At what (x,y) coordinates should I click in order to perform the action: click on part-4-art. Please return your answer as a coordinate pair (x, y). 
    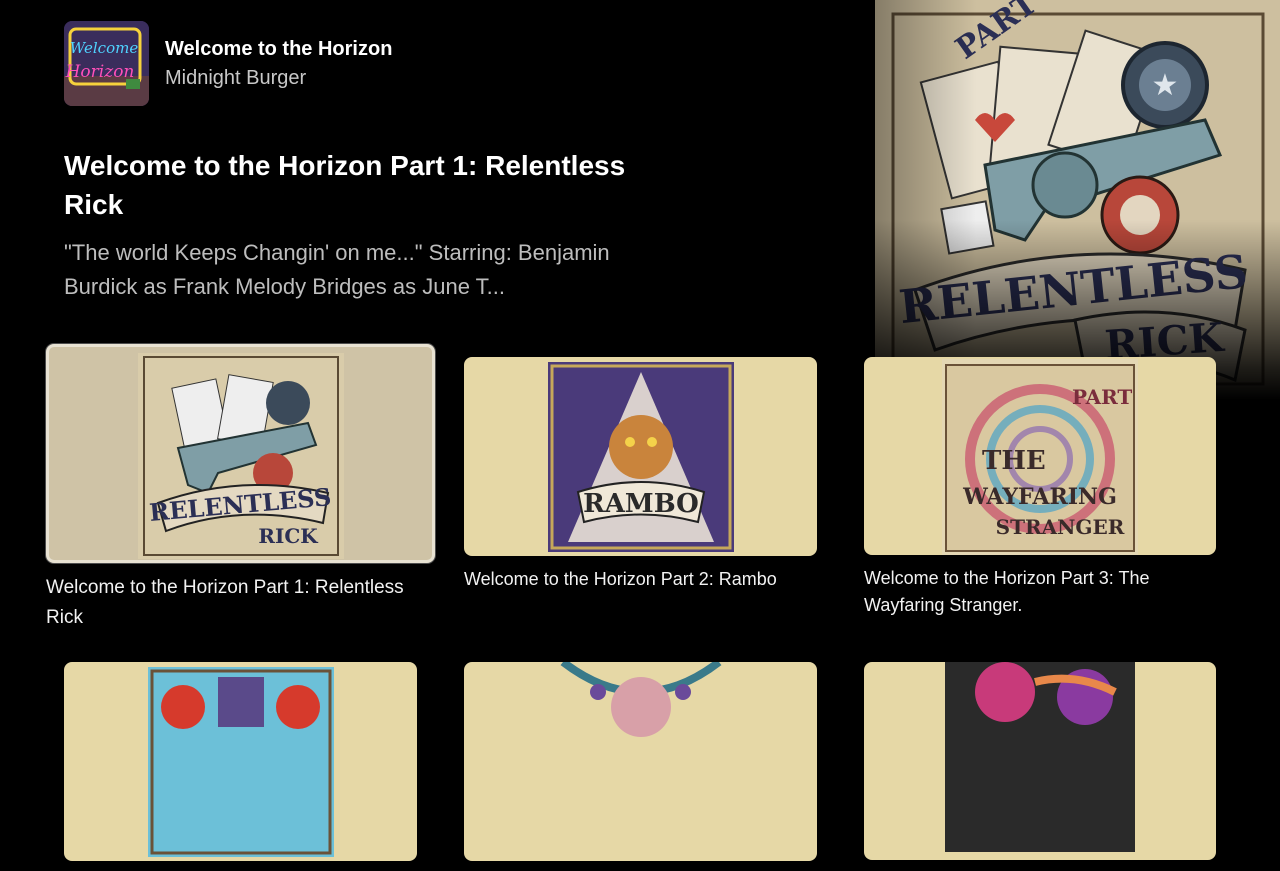
    Looking at the image, I should click on (240, 762).